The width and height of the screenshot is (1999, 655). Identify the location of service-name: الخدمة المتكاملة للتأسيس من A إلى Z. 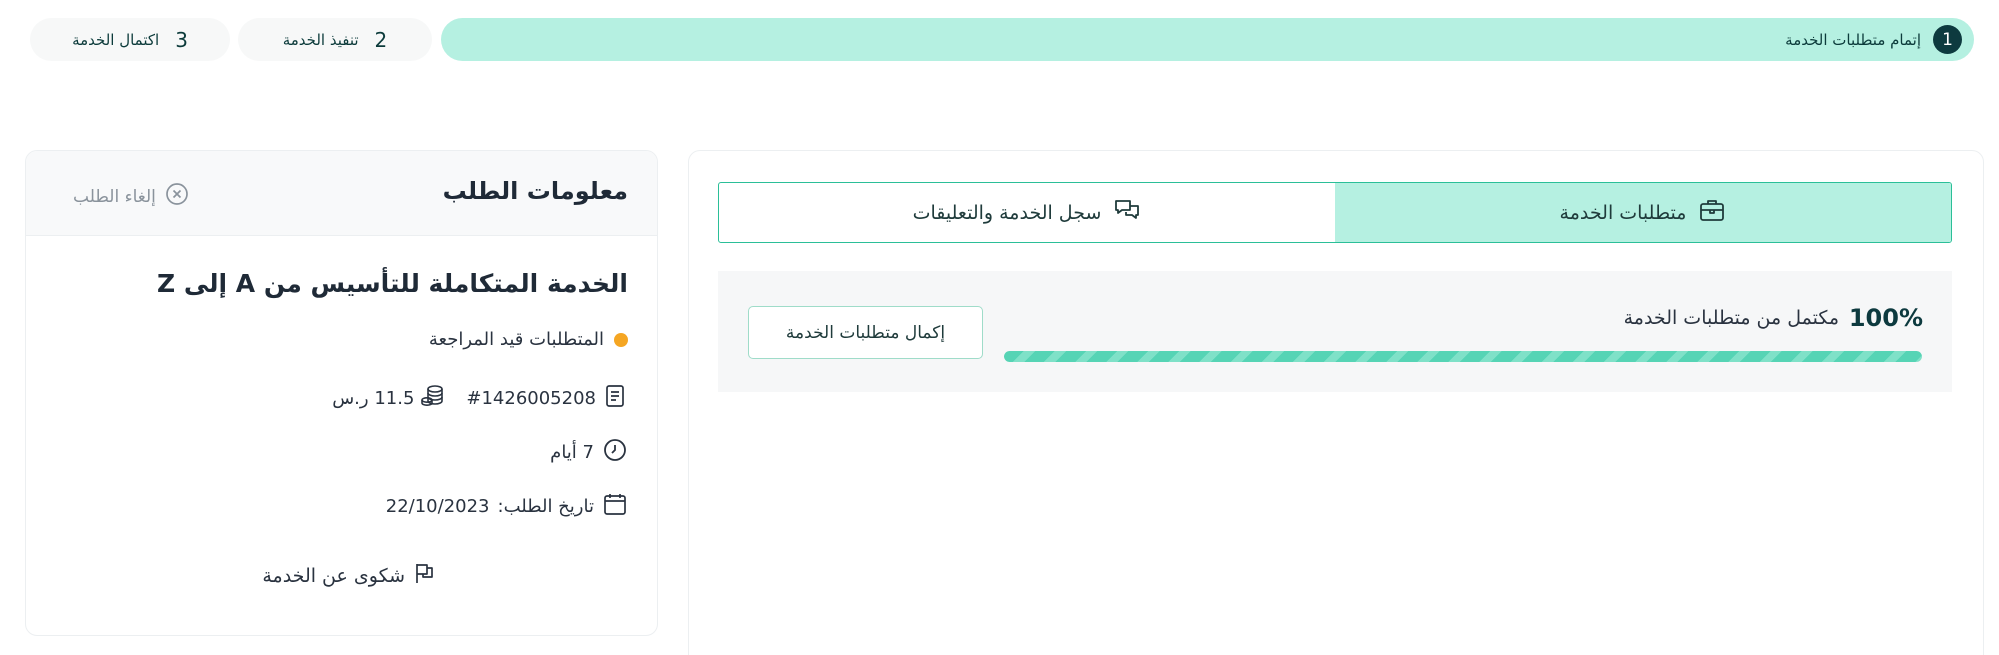
(392, 283).